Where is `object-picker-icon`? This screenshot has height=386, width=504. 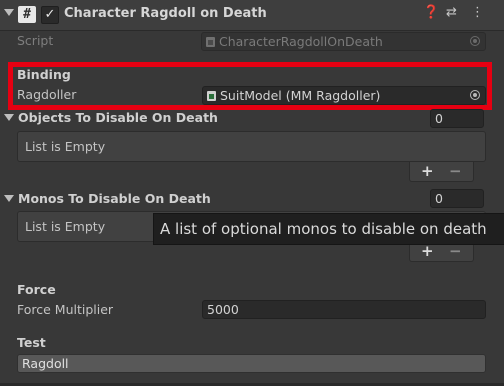 object-picker-icon is located at coordinates (475, 41).